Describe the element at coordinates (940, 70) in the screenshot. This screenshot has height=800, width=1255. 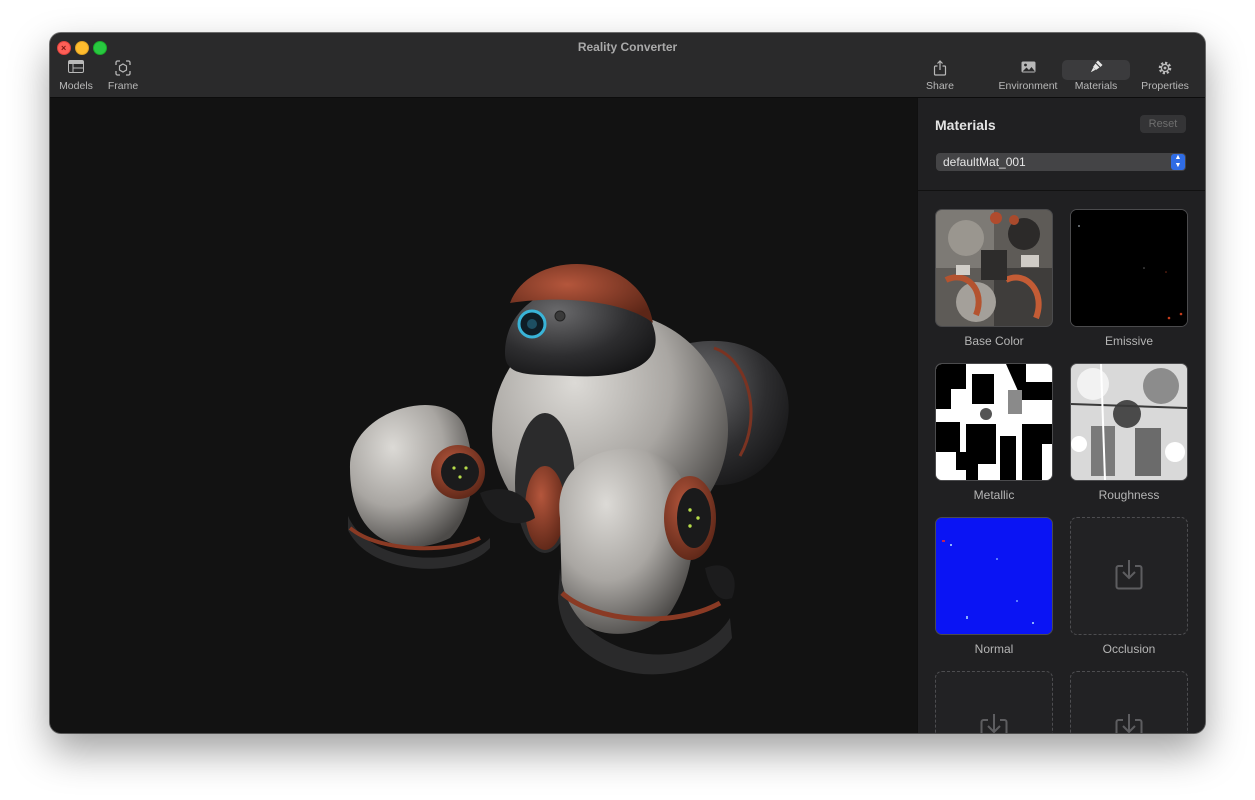
I see `share-icon` at that location.